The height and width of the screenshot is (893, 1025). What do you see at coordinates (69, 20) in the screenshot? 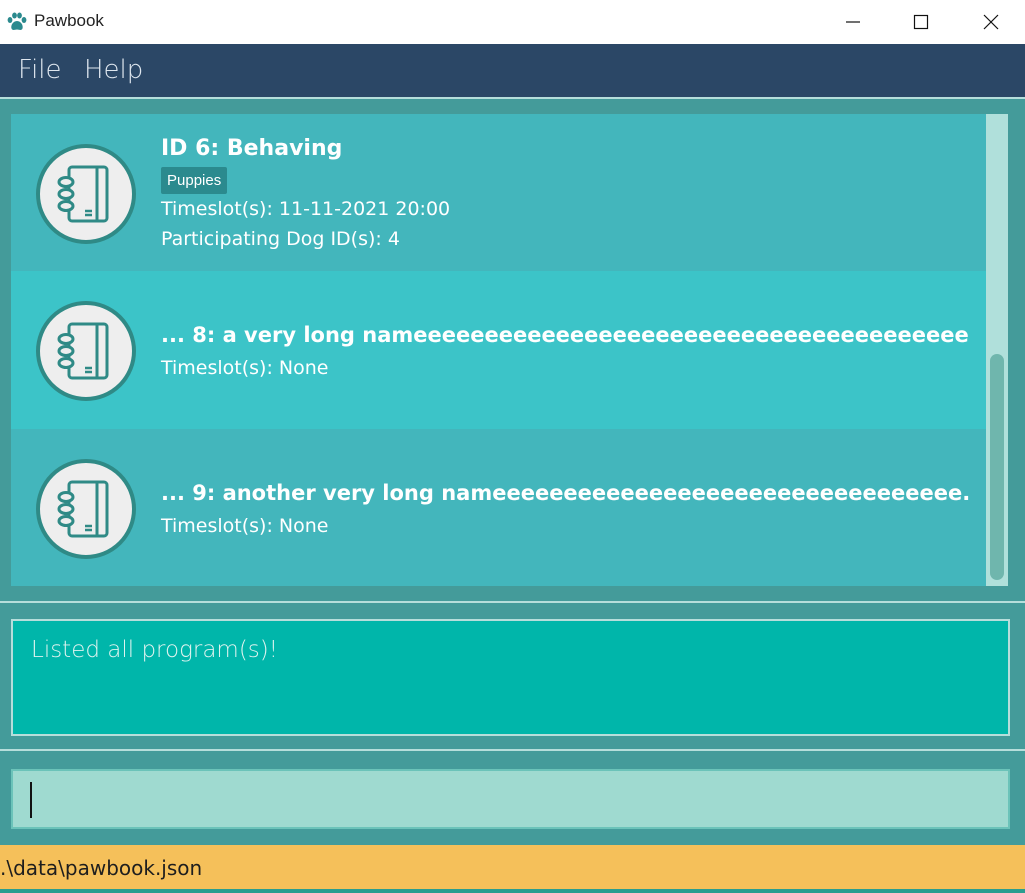
I see `window-title: Pawbook` at bounding box center [69, 20].